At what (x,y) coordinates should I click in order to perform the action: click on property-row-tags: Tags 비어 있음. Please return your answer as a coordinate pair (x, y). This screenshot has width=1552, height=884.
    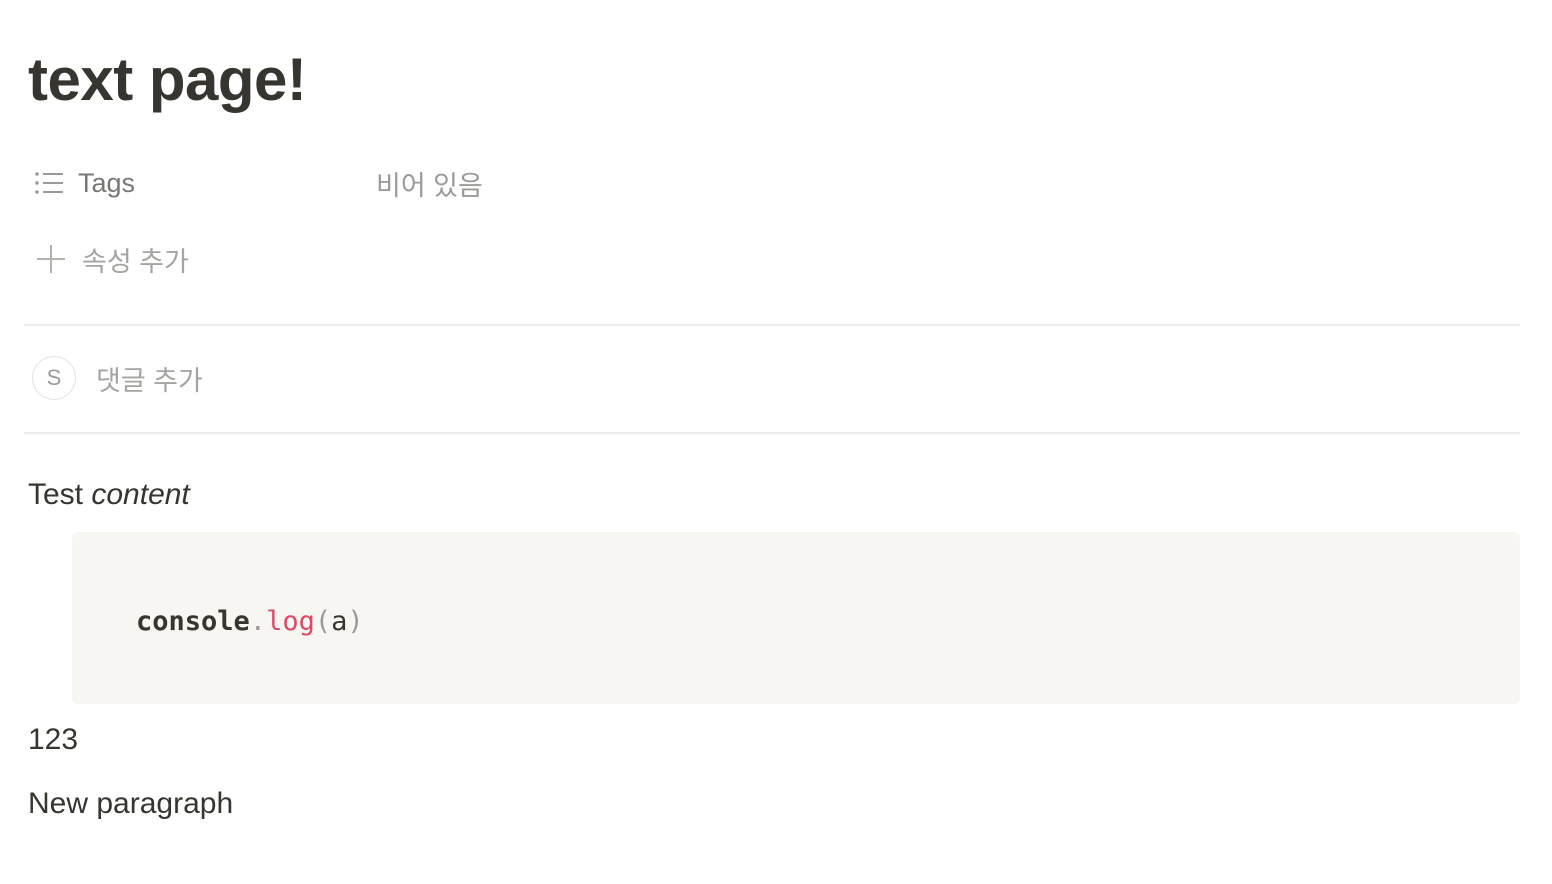
    Looking at the image, I should click on (378, 183).